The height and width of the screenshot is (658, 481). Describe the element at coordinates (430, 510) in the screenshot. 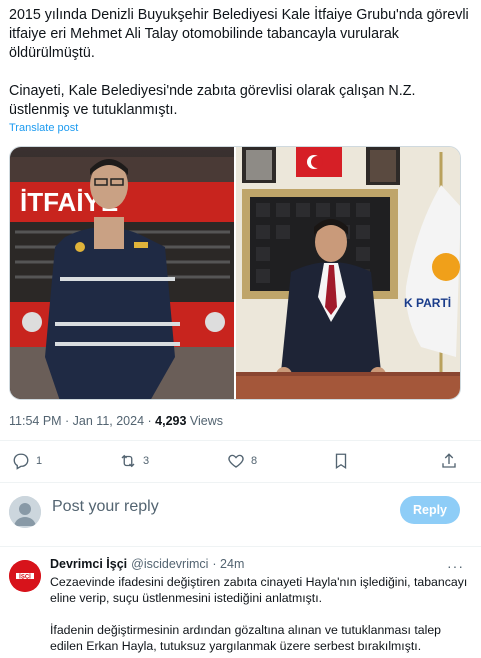

I see `reply-button: Reply` at that location.